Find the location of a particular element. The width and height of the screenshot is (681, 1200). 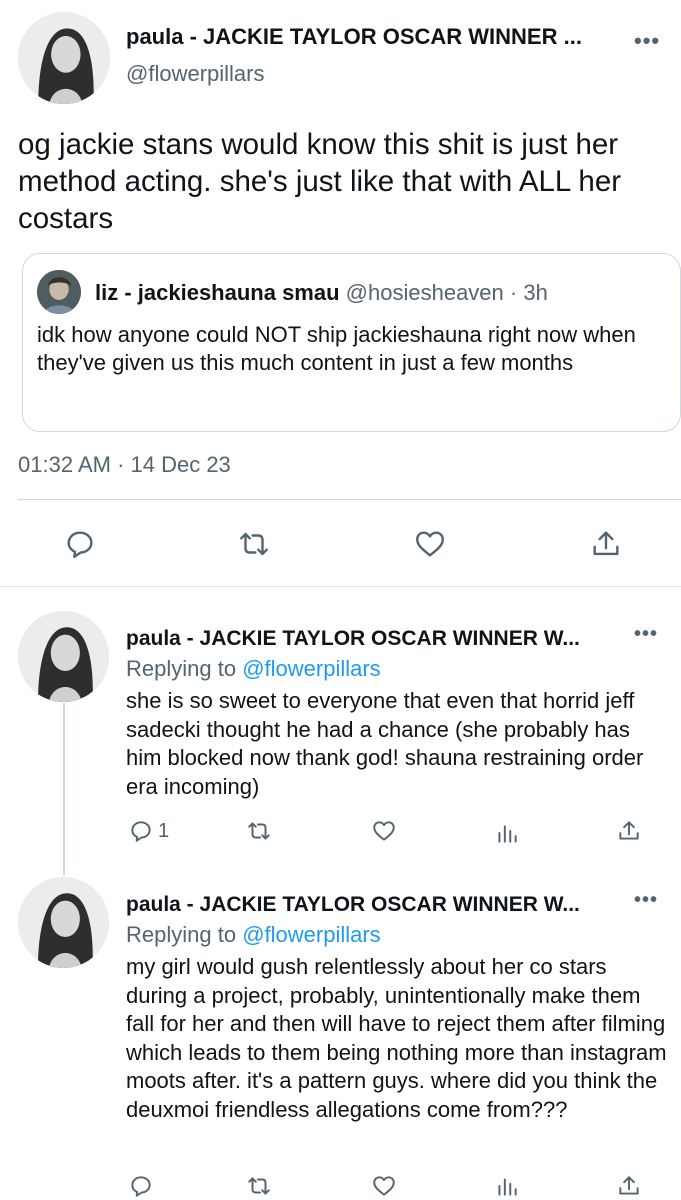

tweet-timestamp: 01:32 AM · 14 Dec 23 is located at coordinates (124, 465).